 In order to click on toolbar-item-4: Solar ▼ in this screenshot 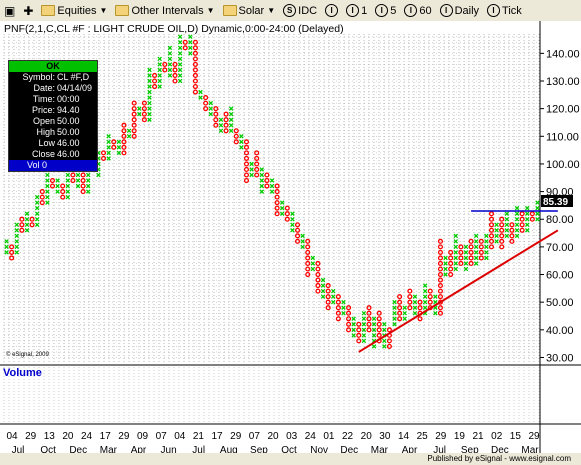, I will do `click(249, 10)`.